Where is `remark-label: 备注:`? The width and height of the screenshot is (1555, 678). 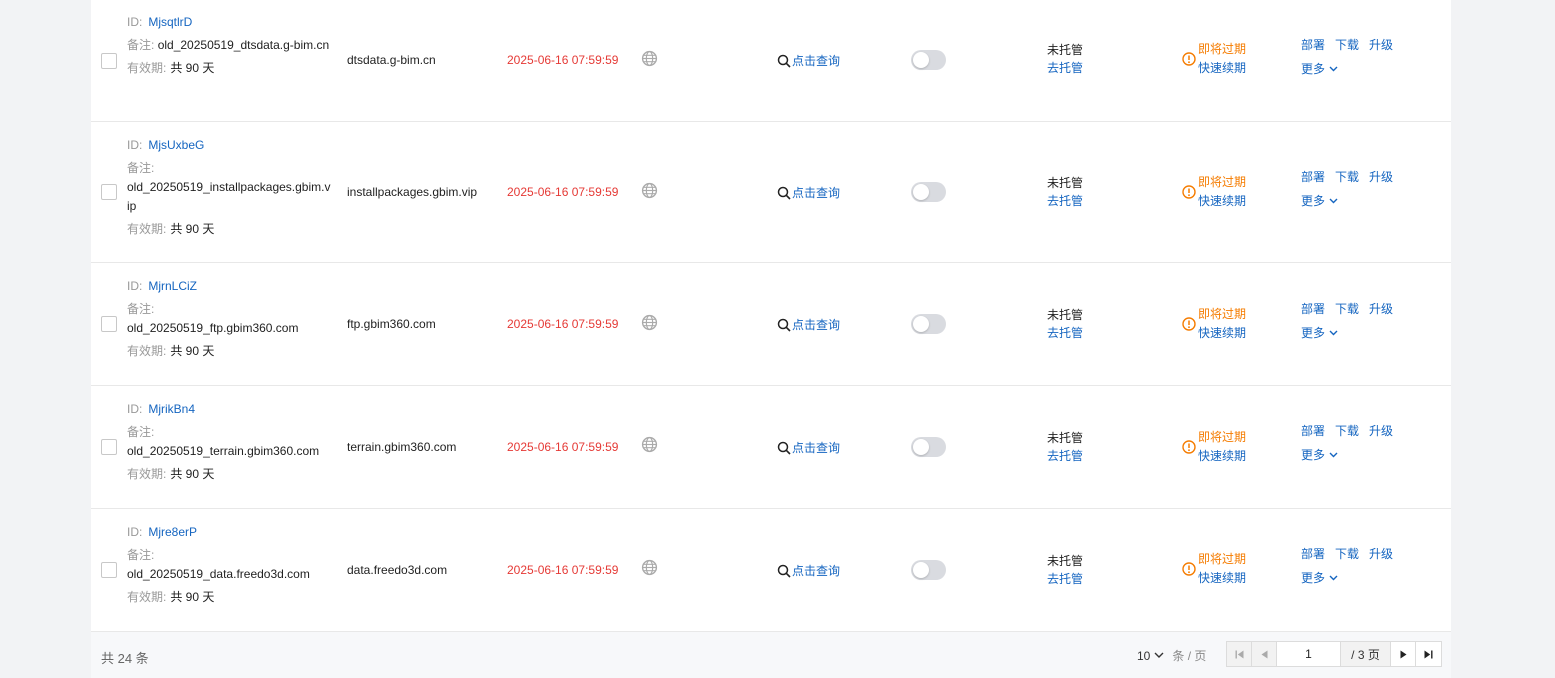 remark-label: 备注: is located at coordinates (141, 555).